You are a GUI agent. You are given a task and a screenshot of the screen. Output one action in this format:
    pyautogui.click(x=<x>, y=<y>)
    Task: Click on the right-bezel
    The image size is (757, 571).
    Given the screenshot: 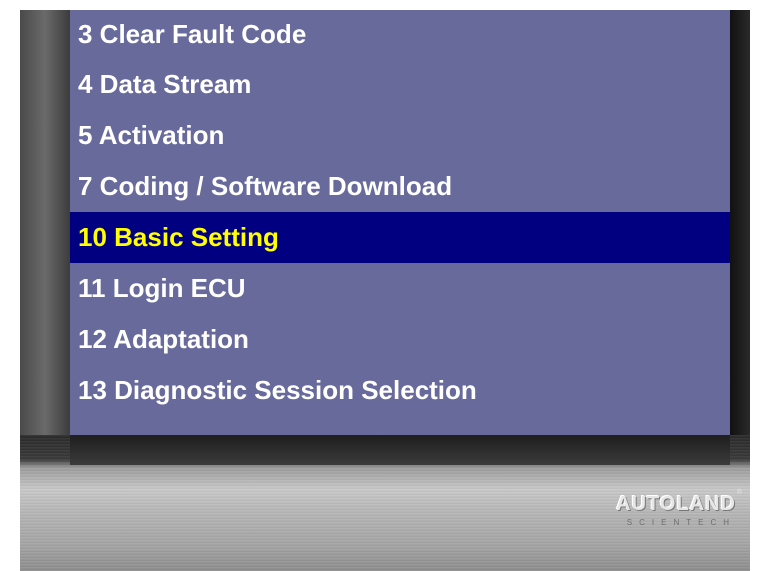 What is the action you would take?
    pyautogui.click(x=740, y=222)
    